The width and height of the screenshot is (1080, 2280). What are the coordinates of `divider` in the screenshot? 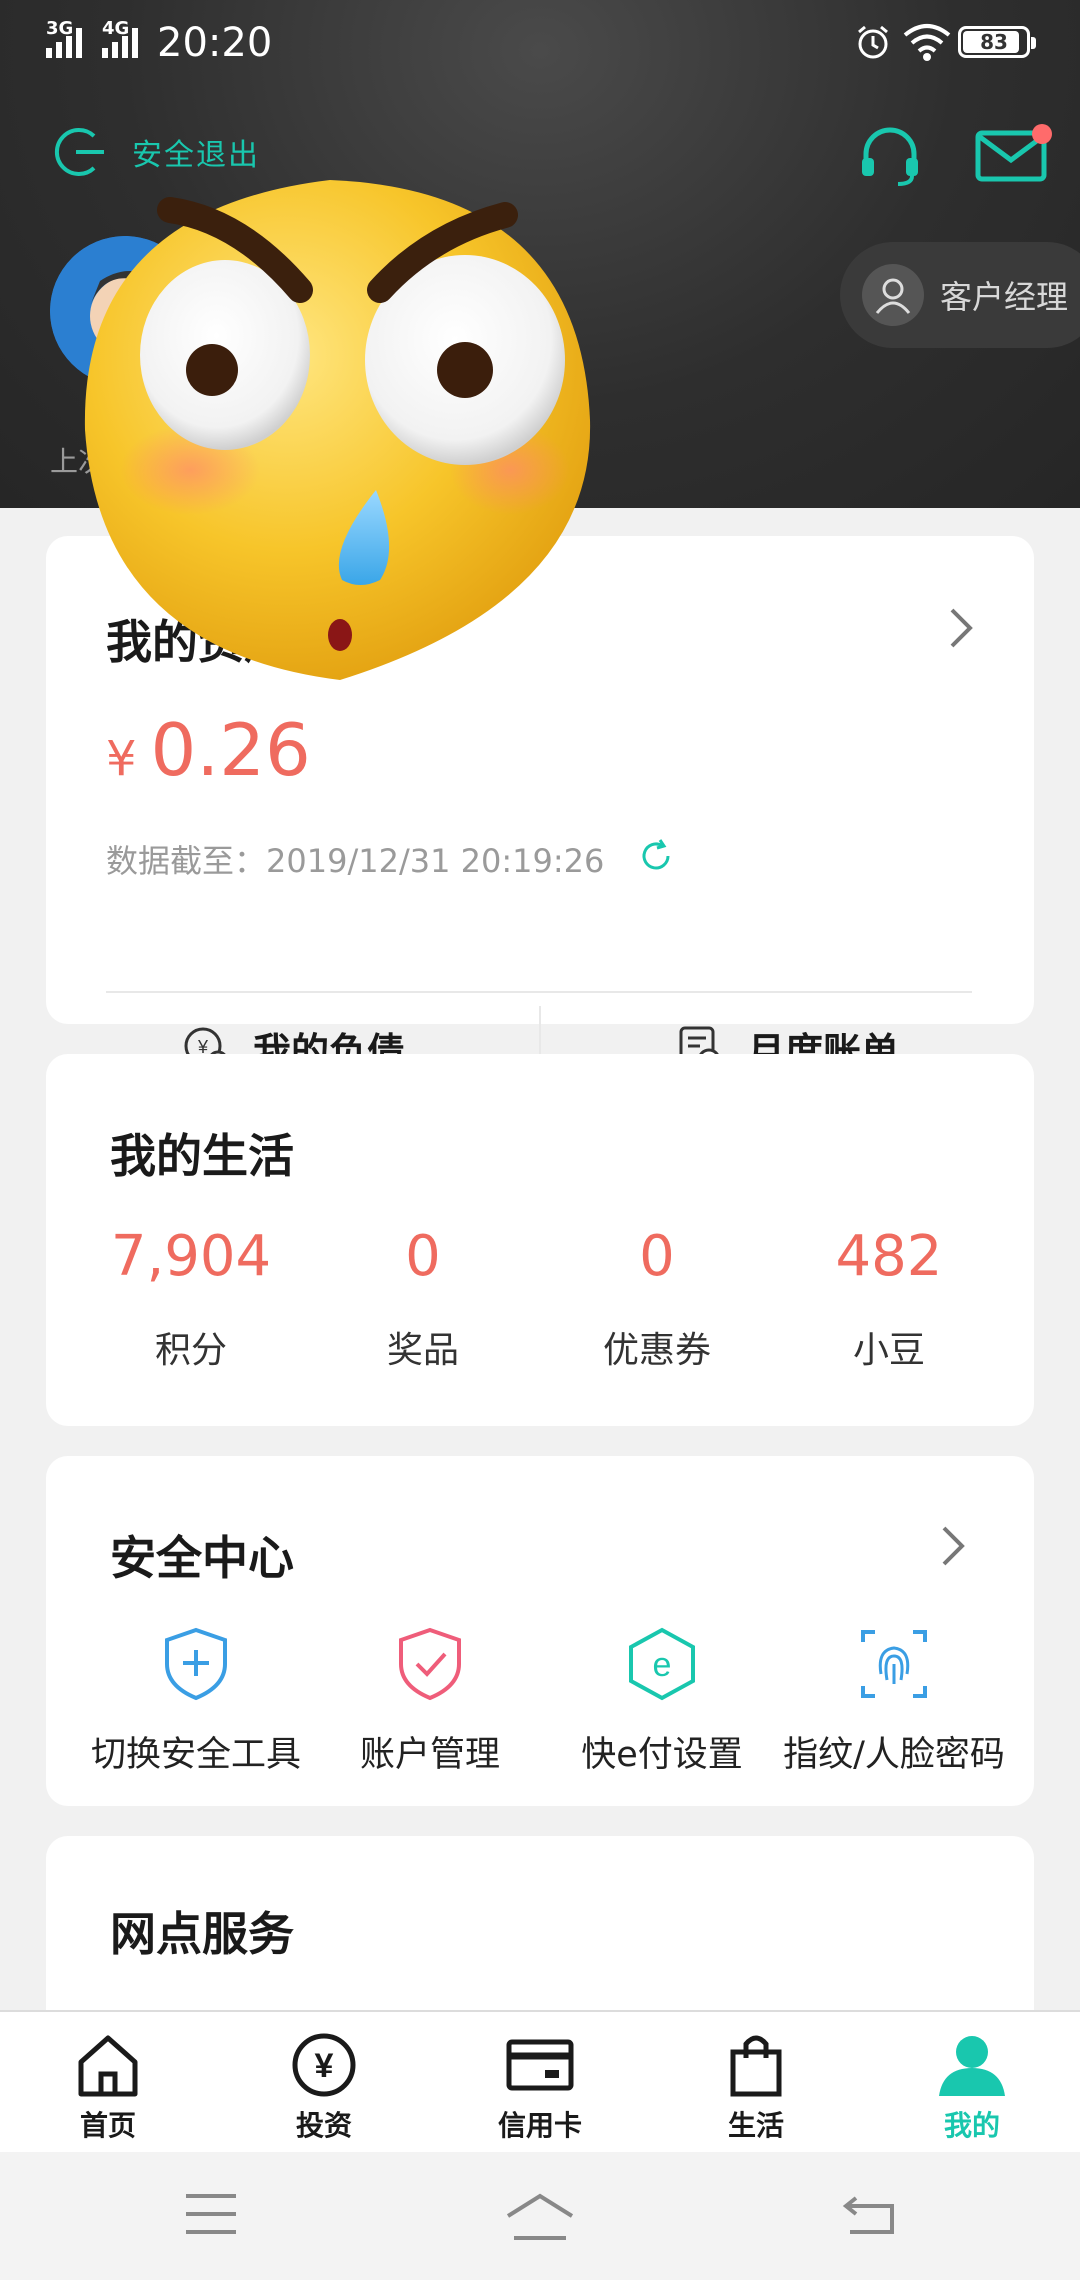 It's located at (539, 992).